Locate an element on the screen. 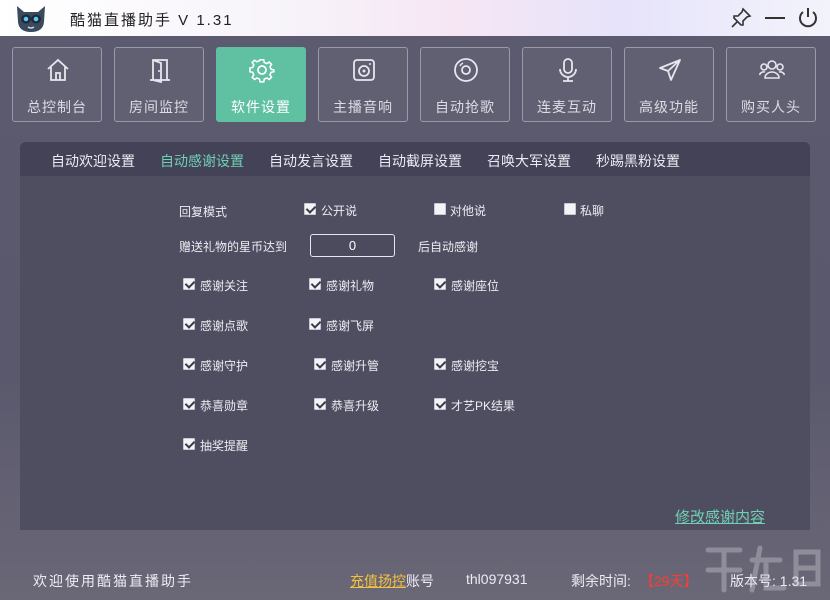 This screenshot has height=600, width=830. disc-icon is located at coordinates (466, 70).